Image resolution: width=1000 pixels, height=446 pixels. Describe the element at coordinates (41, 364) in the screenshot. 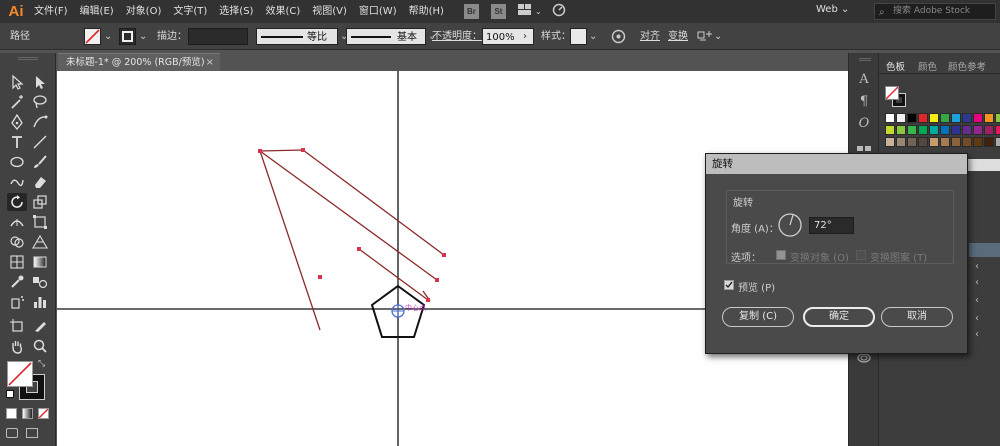

I see `swap-fill-stroke-icon: ⤡` at that location.